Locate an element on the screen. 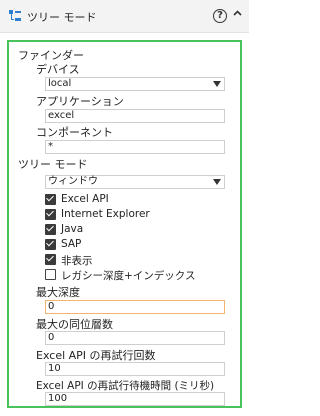 Image resolution: width=320 pixels, height=416 pixels. sap-checkbox is located at coordinates (50, 244).